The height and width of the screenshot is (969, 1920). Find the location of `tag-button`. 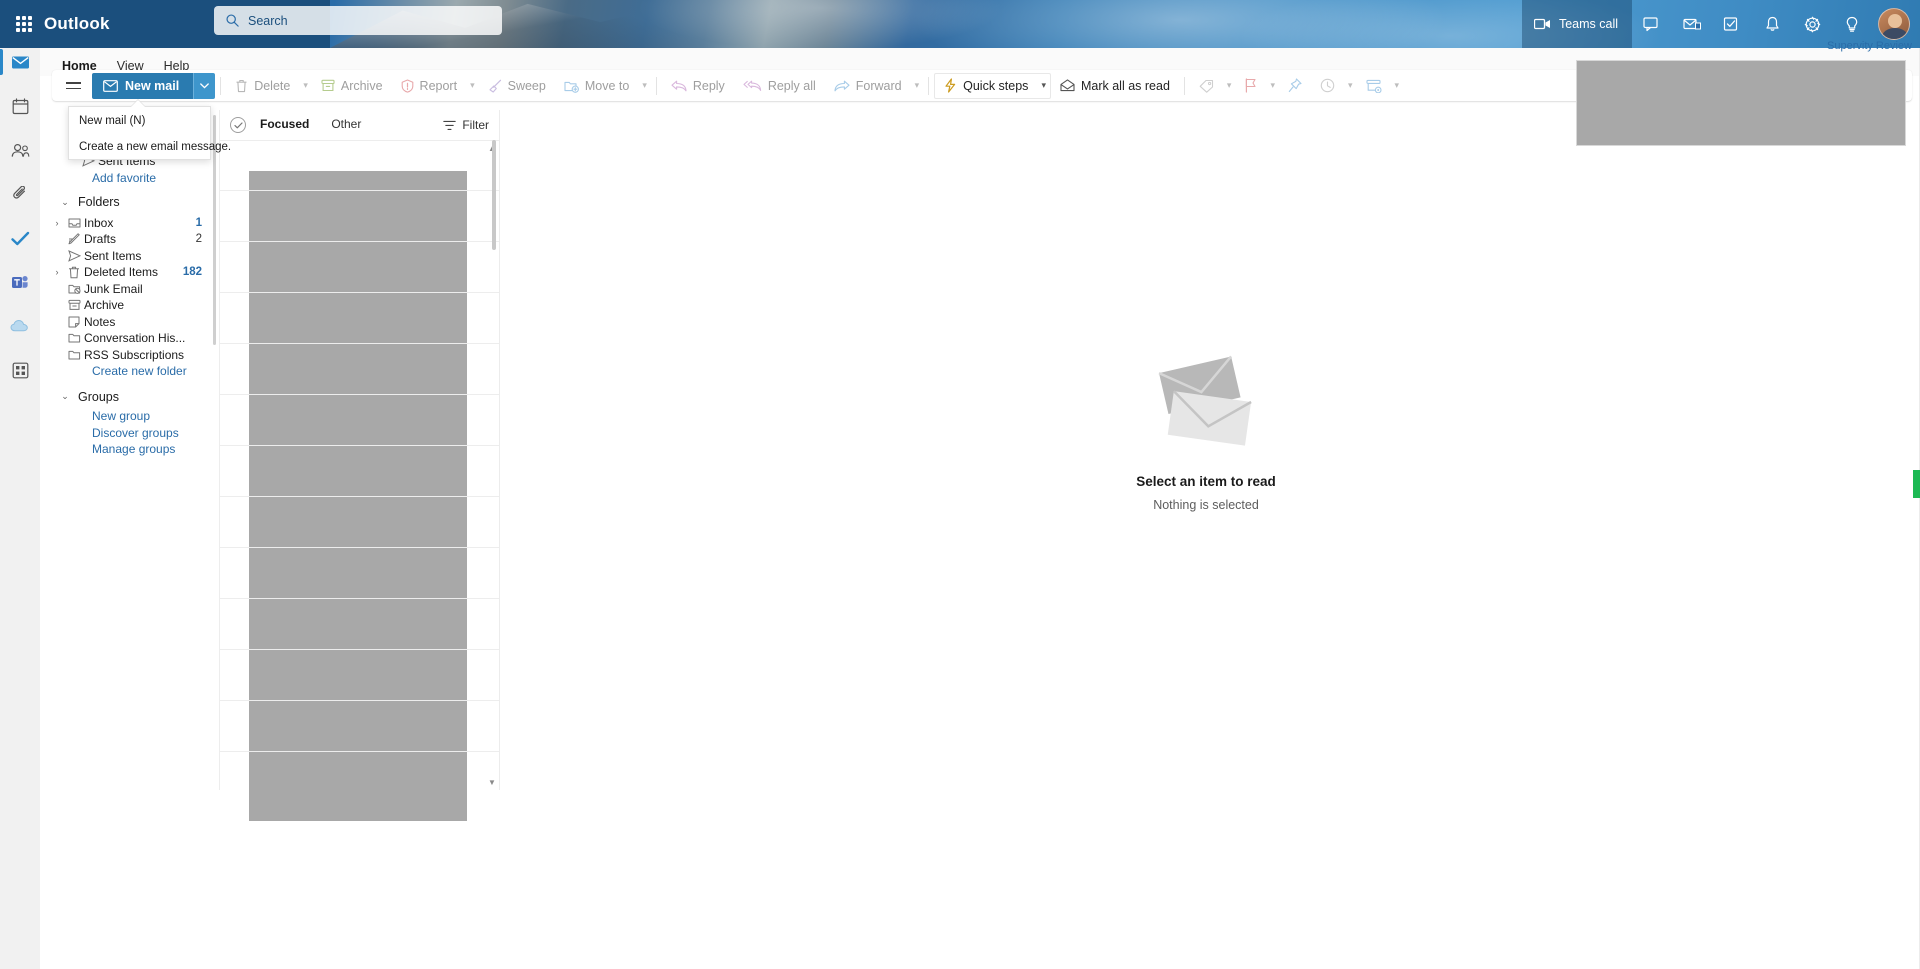

tag-button is located at coordinates (1206, 86).